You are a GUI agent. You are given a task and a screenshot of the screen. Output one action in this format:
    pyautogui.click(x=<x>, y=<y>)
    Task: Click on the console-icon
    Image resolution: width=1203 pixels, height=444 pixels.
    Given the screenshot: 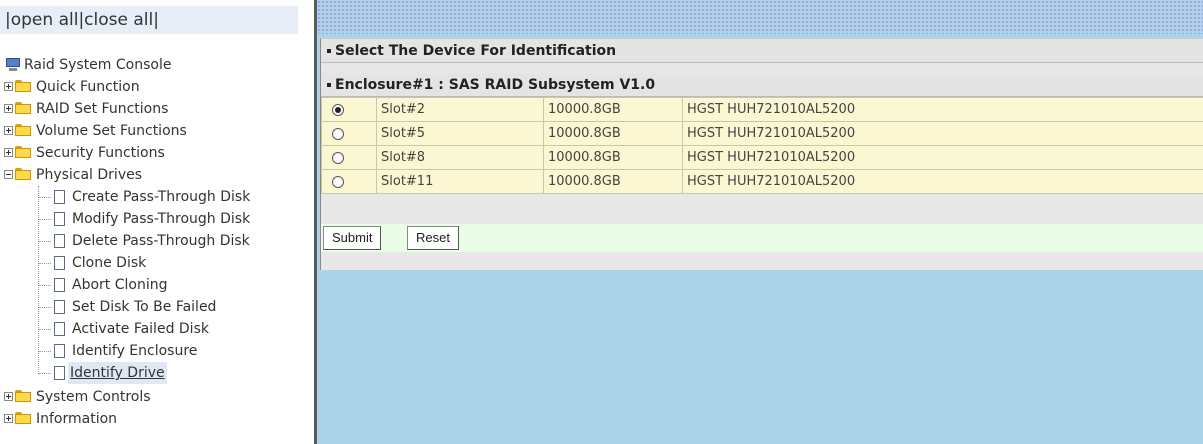 What is the action you would take?
    pyautogui.click(x=13, y=65)
    